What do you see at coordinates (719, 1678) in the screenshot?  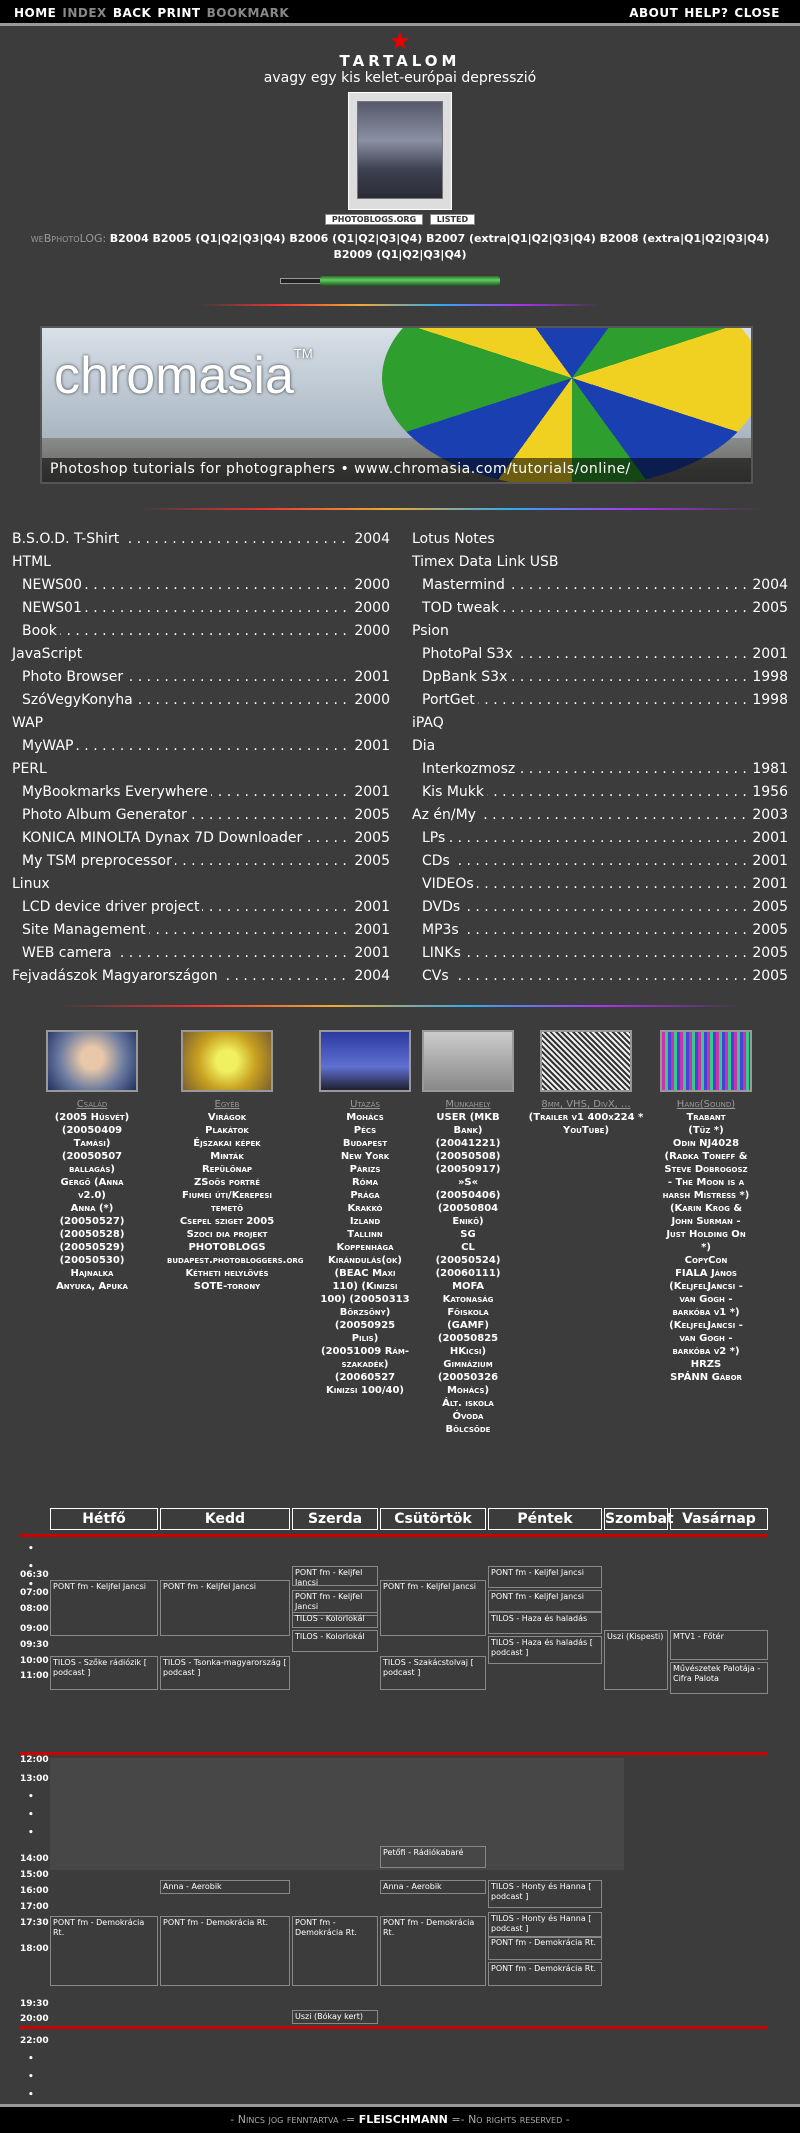 I see `schedule-event: Művészetek Palotája - Cifra Palota` at bounding box center [719, 1678].